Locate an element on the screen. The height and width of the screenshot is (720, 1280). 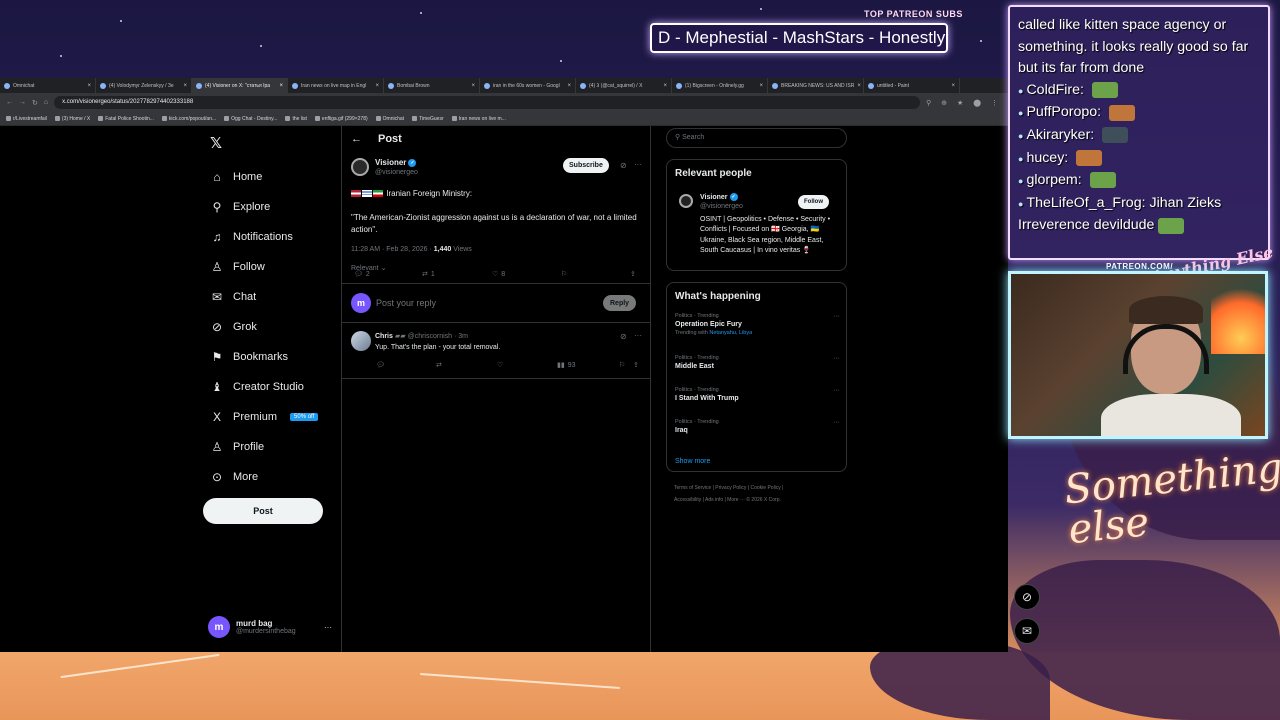
forward-icon: → is located at coordinates (22, 102).